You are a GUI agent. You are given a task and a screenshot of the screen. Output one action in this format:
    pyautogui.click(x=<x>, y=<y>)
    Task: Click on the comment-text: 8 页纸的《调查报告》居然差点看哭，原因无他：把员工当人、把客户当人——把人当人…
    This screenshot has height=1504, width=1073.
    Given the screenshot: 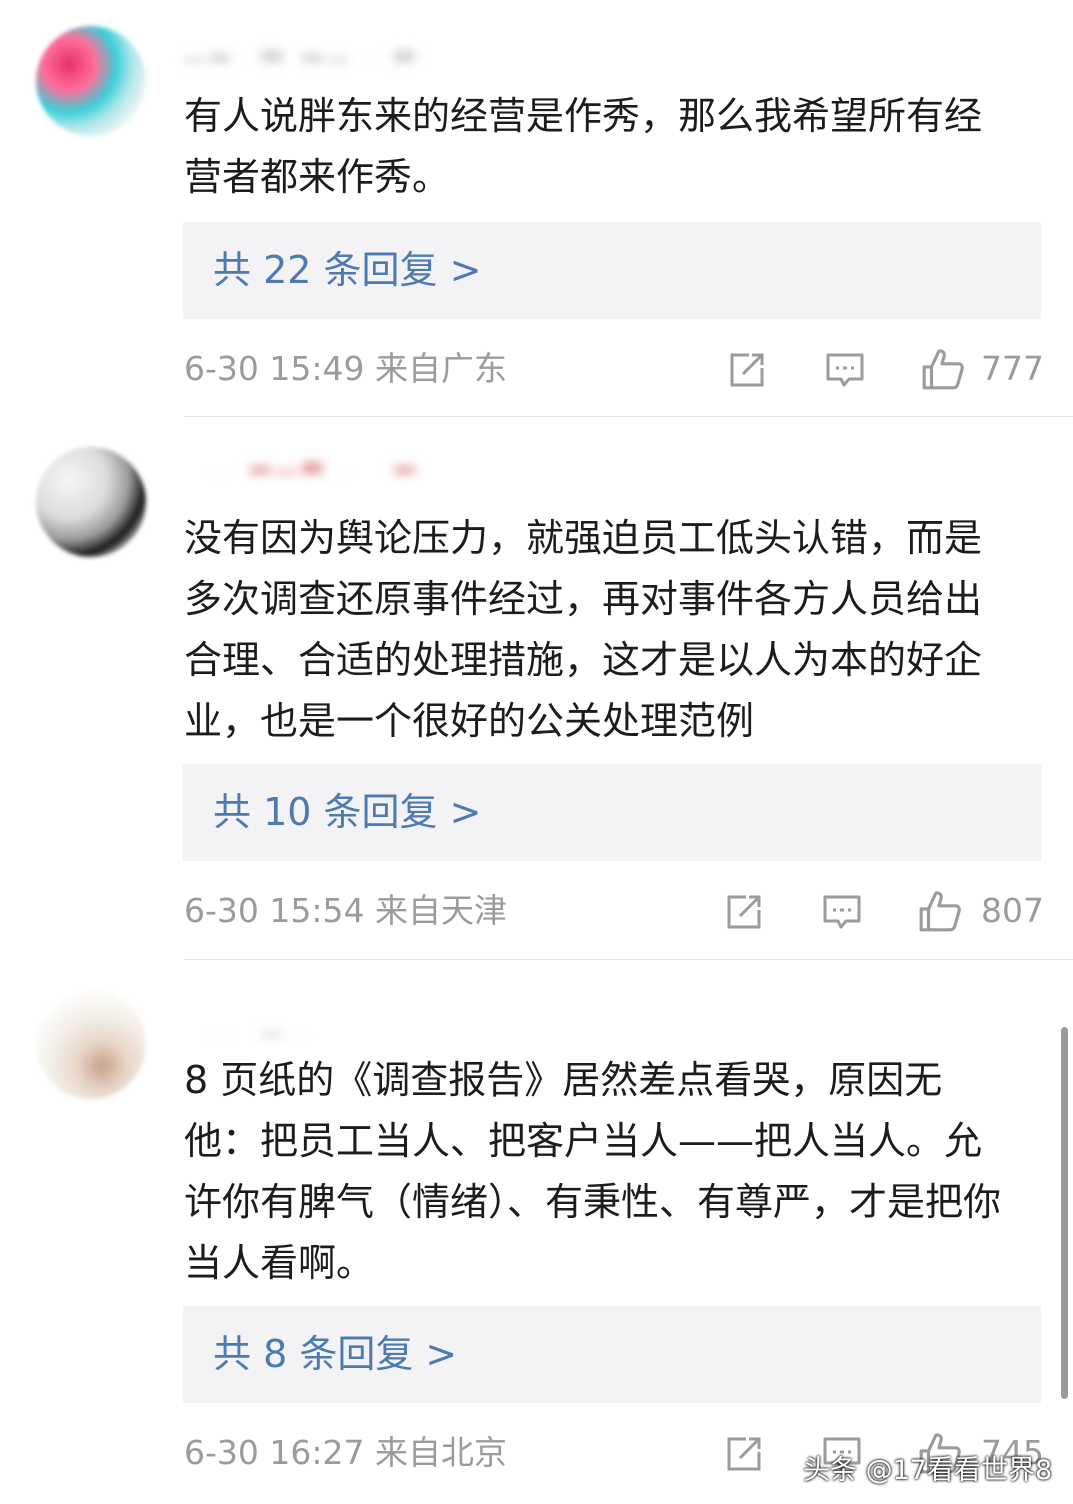 What is the action you would take?
    pyautogui.click(x=593, y=1171)
    